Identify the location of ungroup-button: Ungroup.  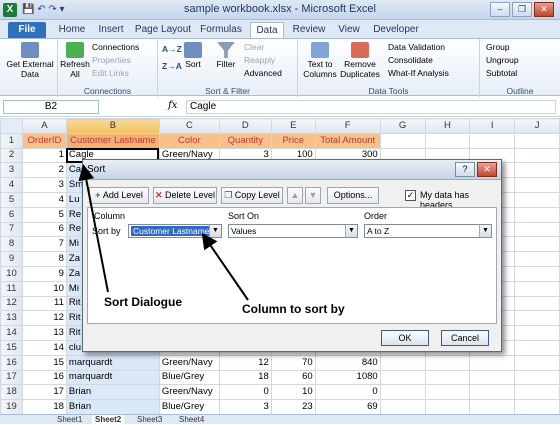
(502, 60).